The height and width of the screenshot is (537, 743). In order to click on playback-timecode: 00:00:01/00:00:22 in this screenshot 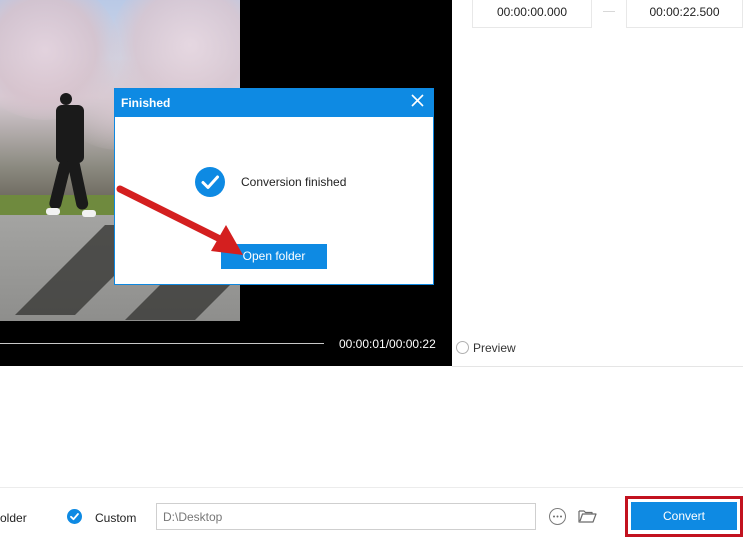, I will do `click(387, 344)`.